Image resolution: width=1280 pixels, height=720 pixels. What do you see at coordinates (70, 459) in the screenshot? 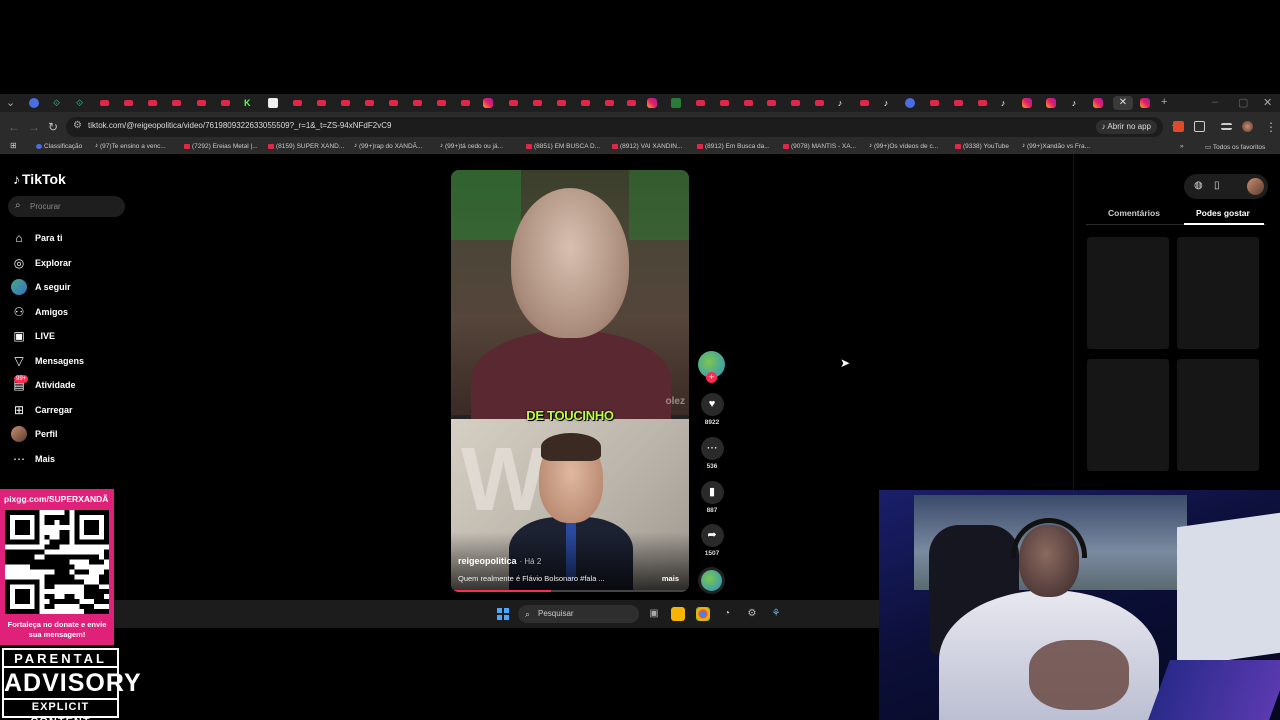
I see `sidebar-item-mais: ⋯ Mais` at bounding box center [70, 459].